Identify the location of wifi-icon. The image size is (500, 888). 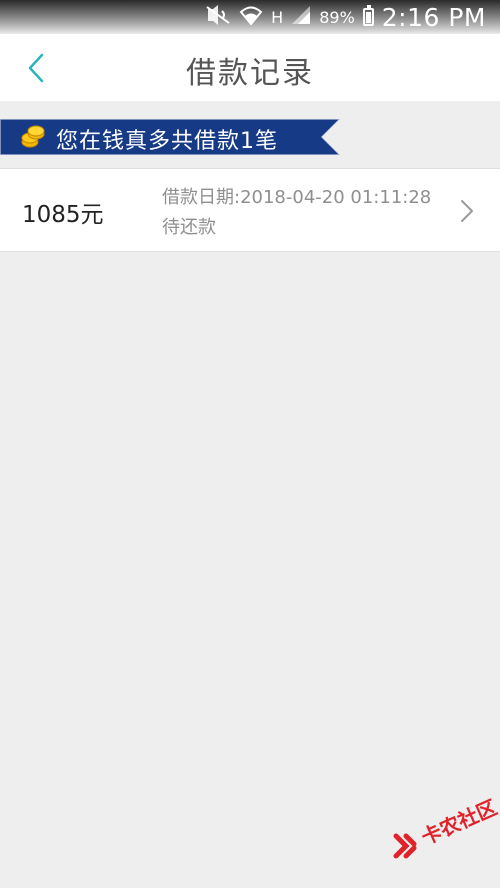
(251, 17).